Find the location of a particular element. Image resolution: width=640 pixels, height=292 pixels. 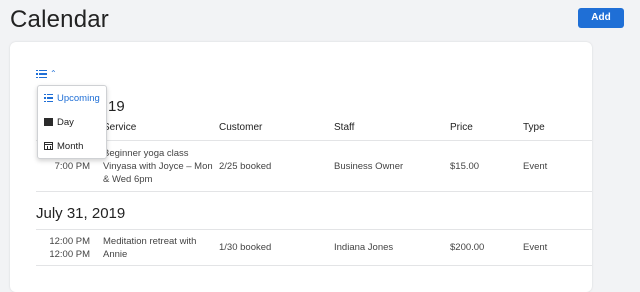

menu-item-day: Day is located at coordinates (72, 122).